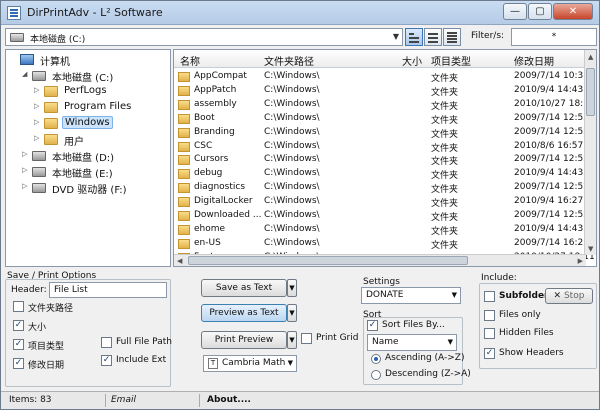 This screenshot has height=410, width=600. I want to click on view-list-button, so click(414, 37).